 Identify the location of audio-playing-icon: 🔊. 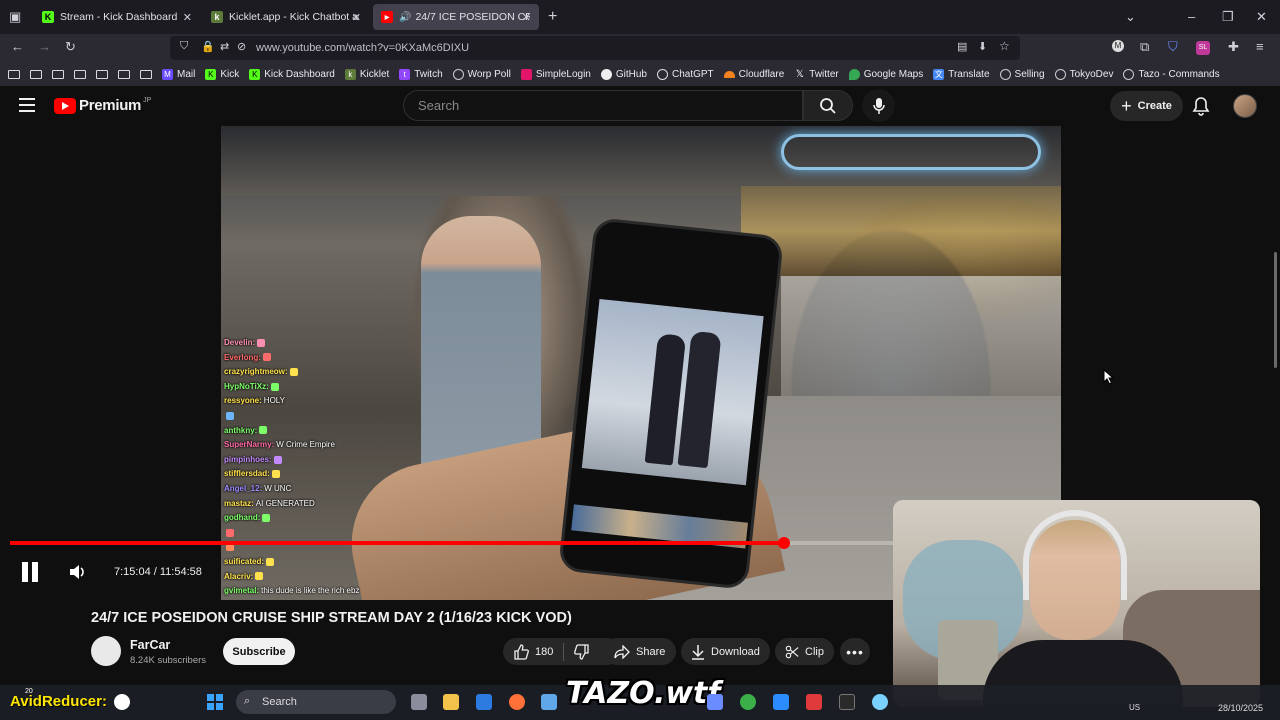
(405, 17).